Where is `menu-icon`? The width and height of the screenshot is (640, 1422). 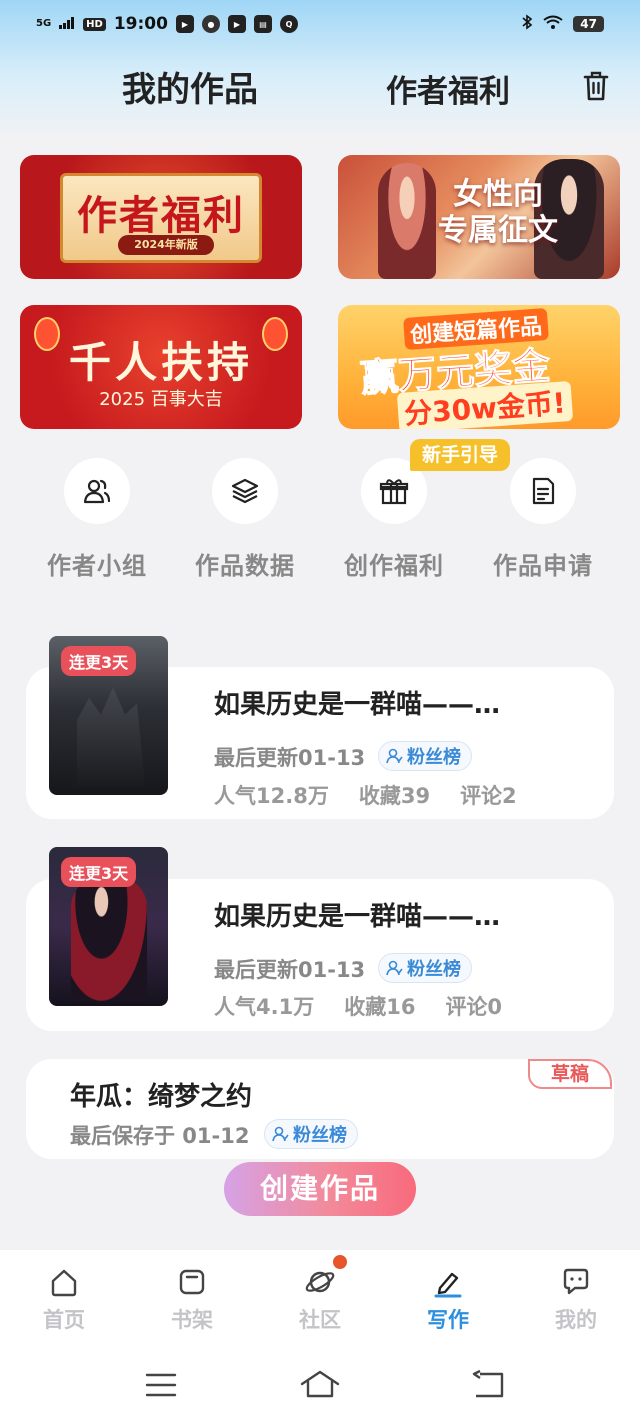
menu-icon is located at coordinates (161, 1385).